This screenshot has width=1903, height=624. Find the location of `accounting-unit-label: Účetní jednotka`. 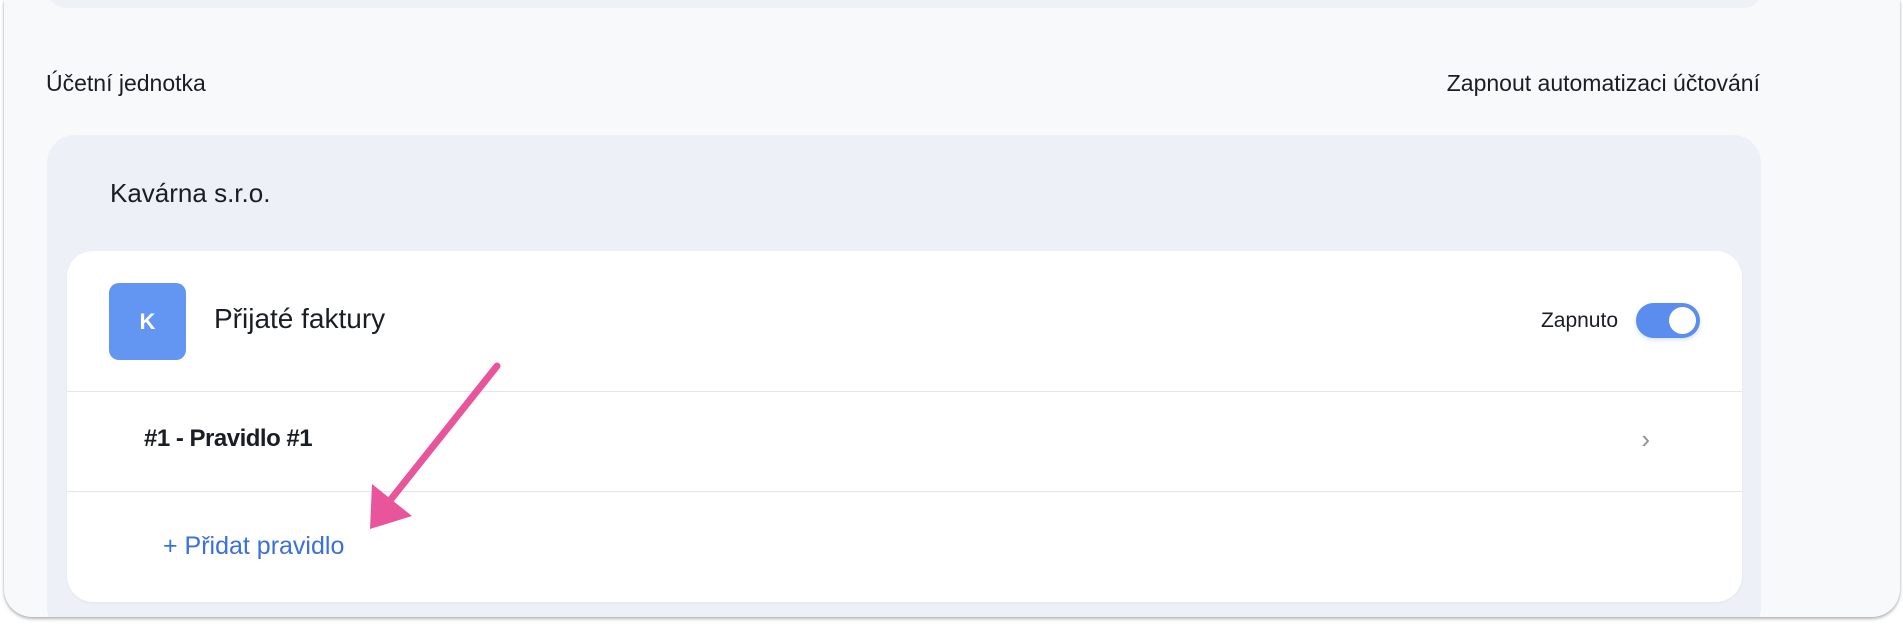

accounting-unit-label: Účetní jednotka is located at coordinates (126, 82).